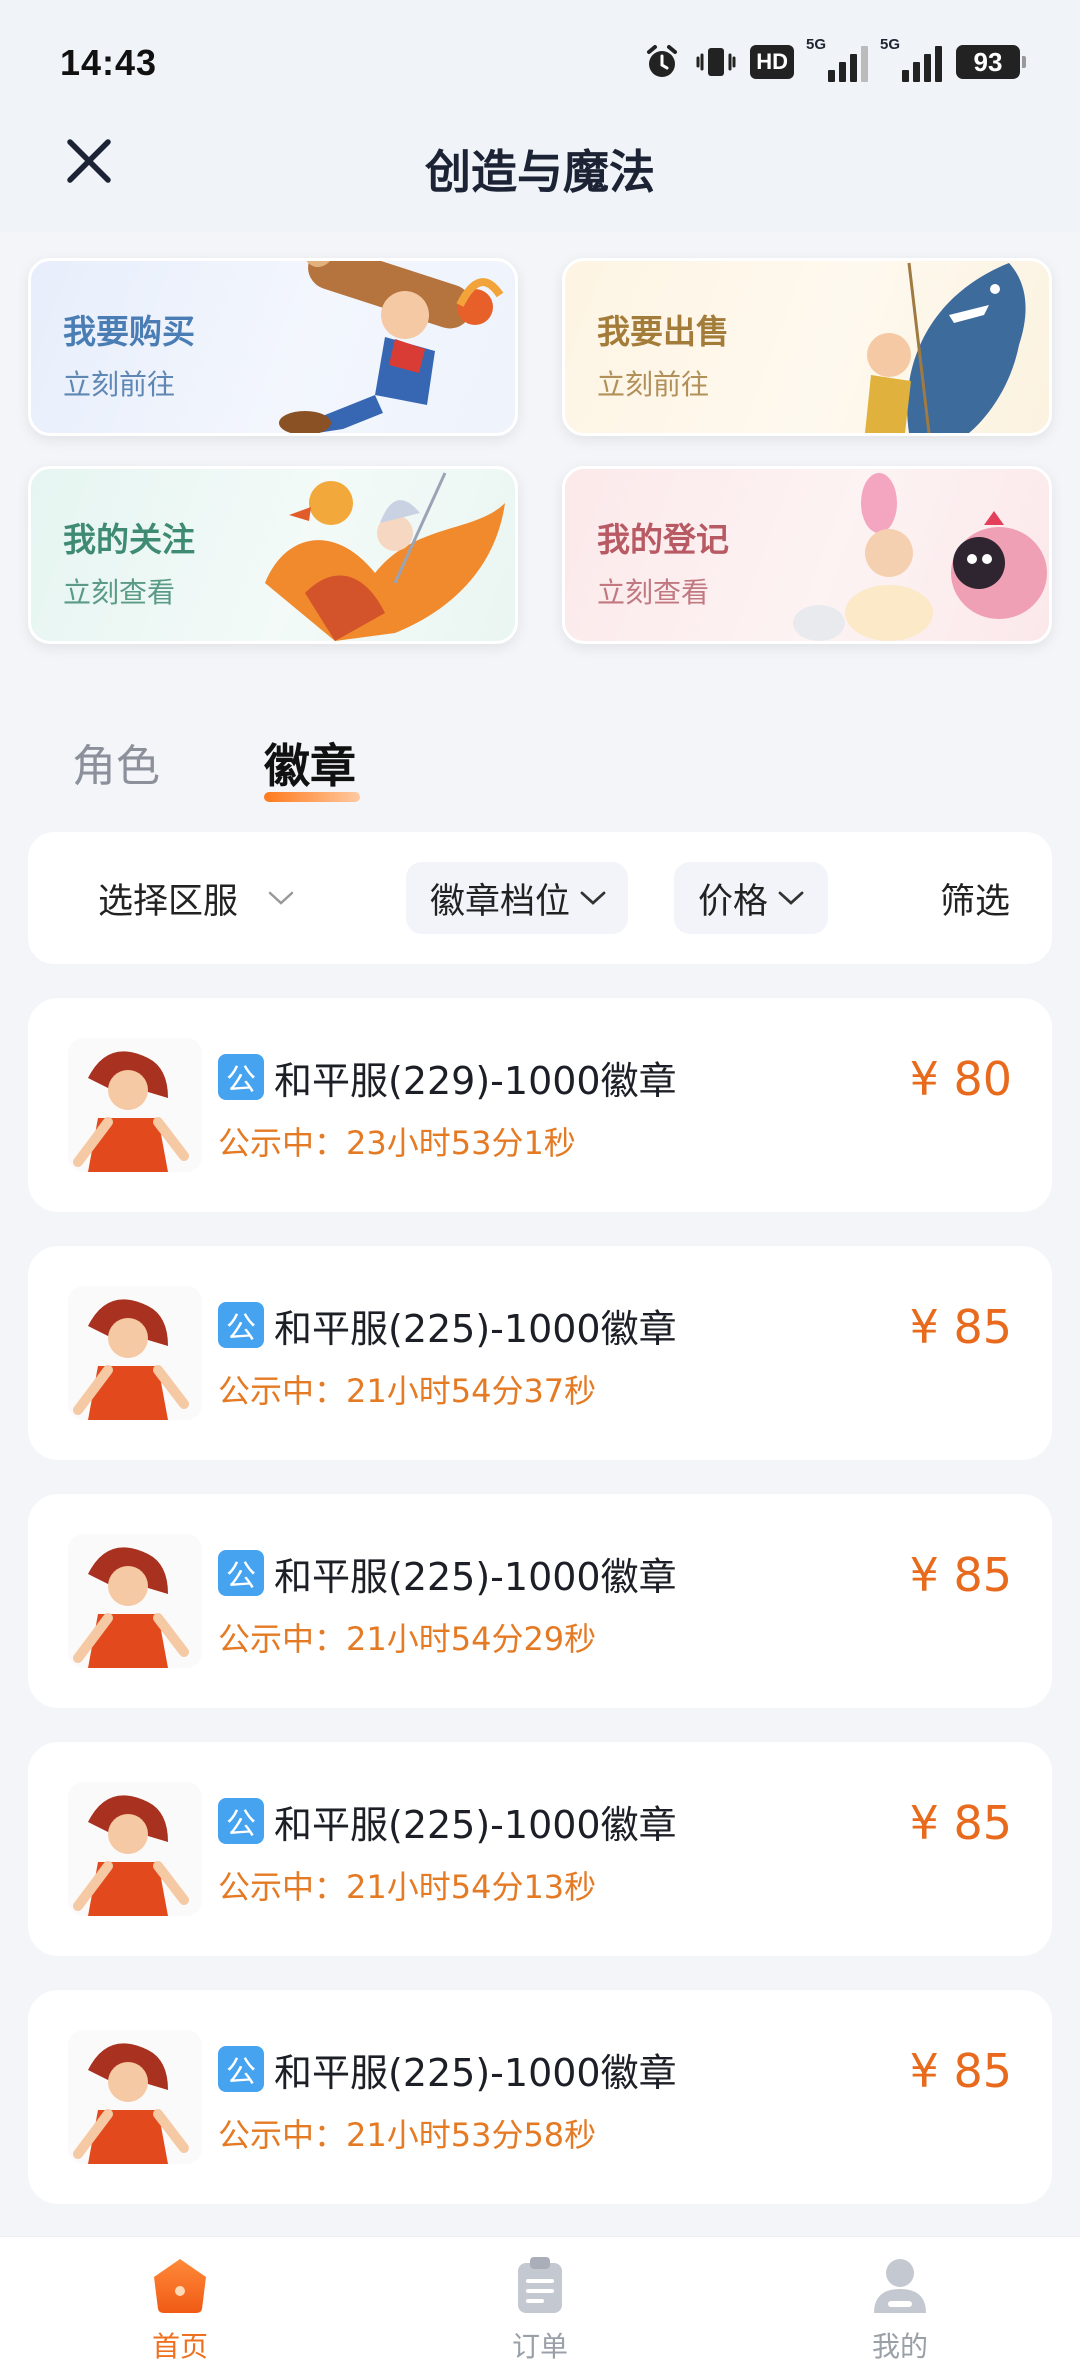 The height and width of the screenshot is (2376, 1080). I want to click on listing-item: 公 和平服(225)-1000徽章 公示中：21小时54分29秒 ¥ 85, so click(540, 1601).